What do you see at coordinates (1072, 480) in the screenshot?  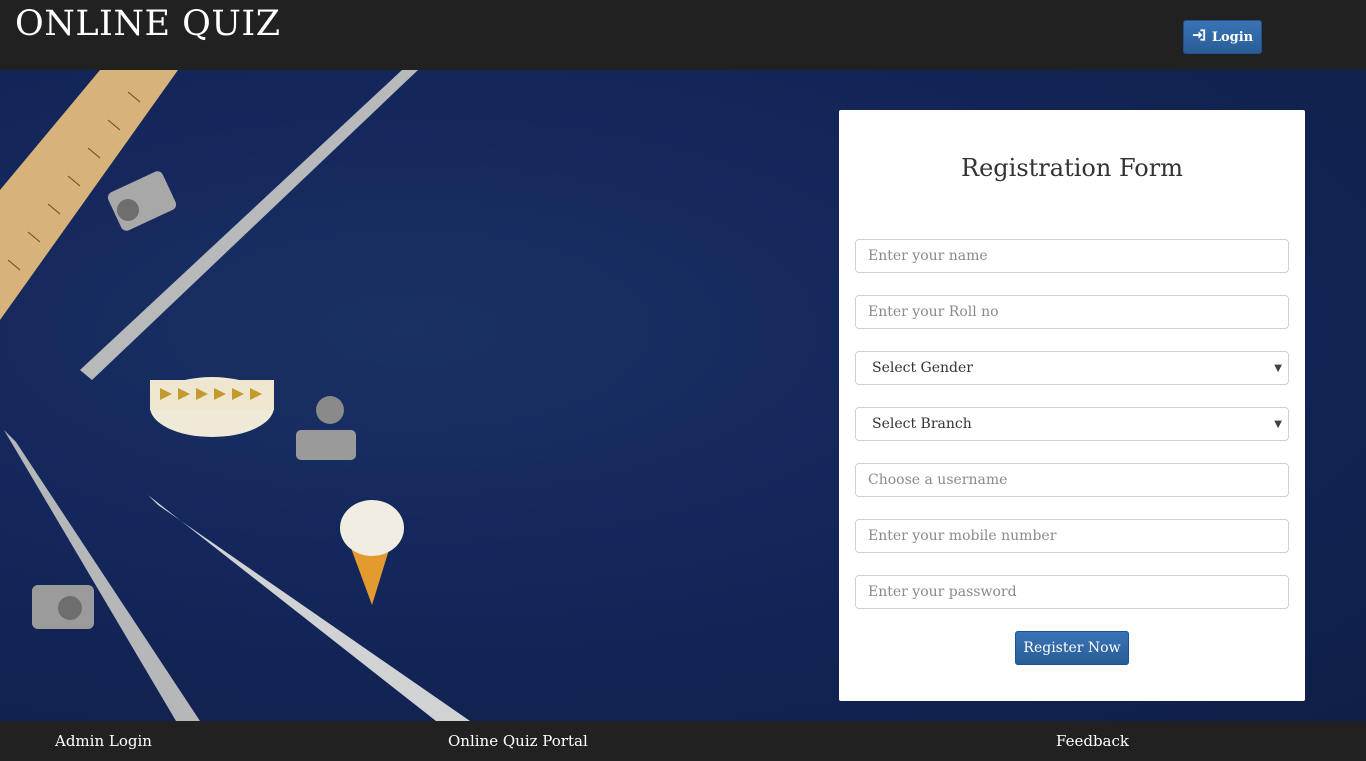 I see `username-input` at bounding box center [1072, 480].